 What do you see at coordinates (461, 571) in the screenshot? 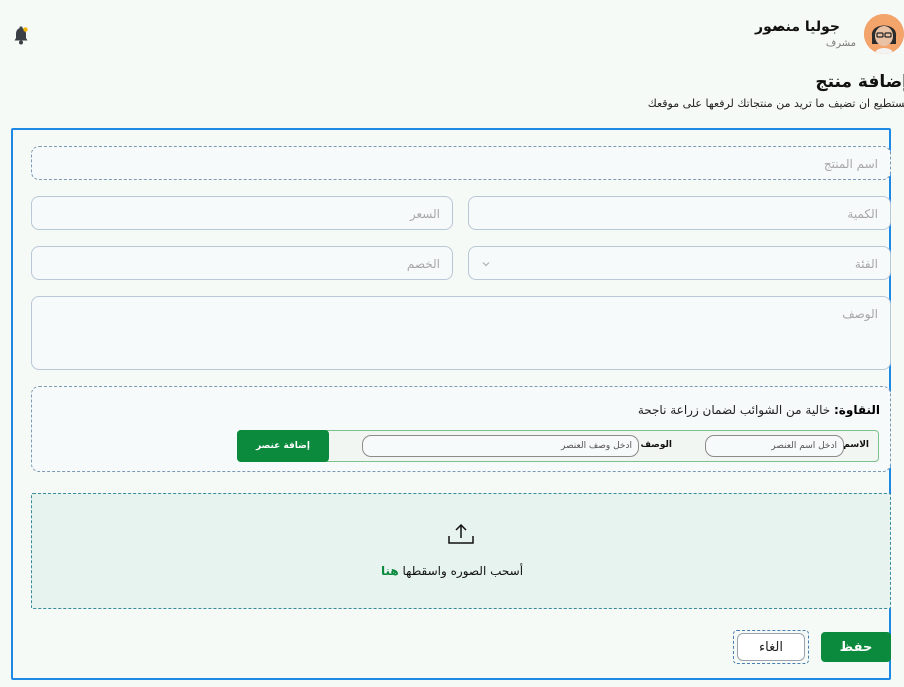
I see `dropzone-instruction: أسحب الصوره واسقطها` at bounding box center [461, 571].